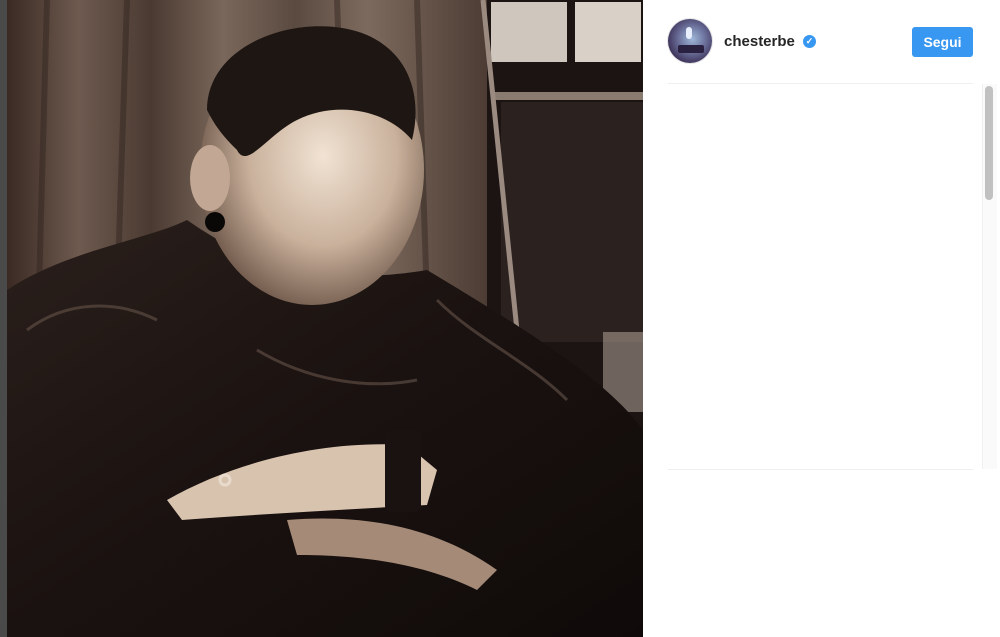 This screenshot has width=1000, height=637. Describe the element at coordinates (3, 318) in the screenshot. I see `window-edge` at that location.